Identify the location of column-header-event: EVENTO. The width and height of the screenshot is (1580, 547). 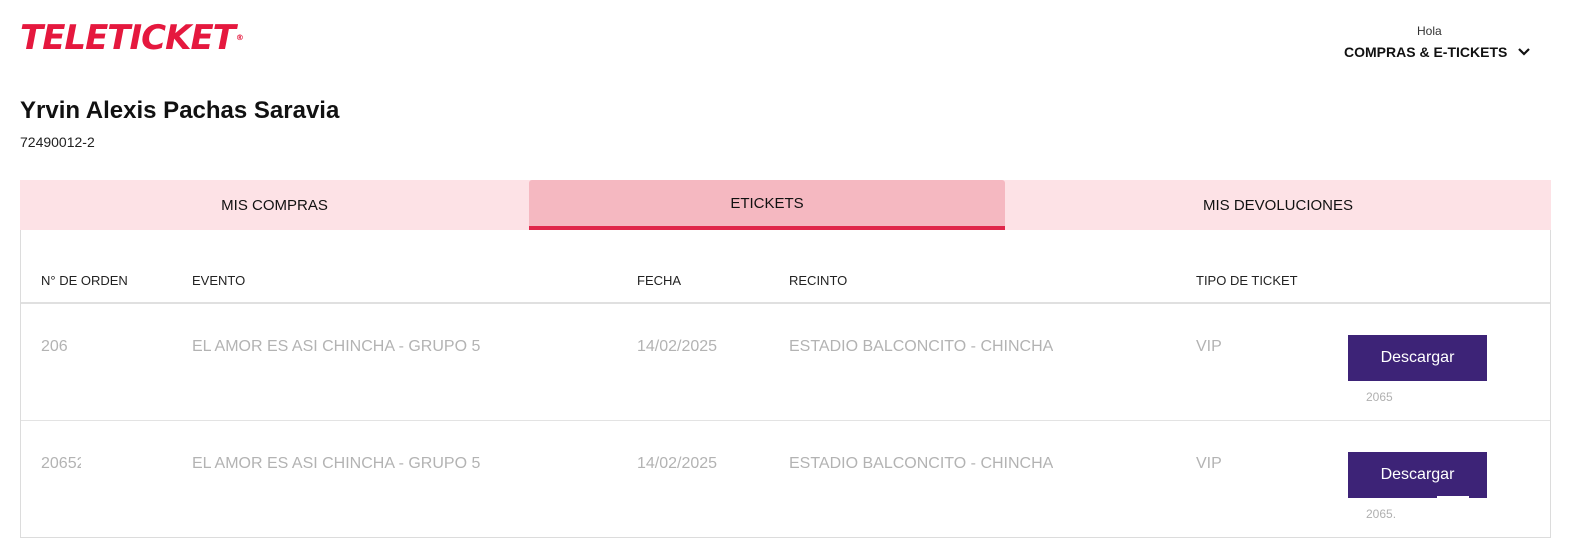
(219, 280).